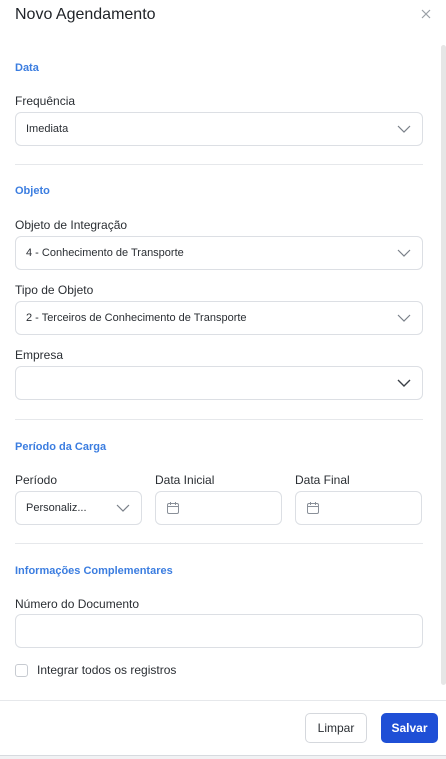  What do you see at coordinates (39, 355) in the screenshot?
I see `empresa-label: Empresa` at bounding box center [39, 355].